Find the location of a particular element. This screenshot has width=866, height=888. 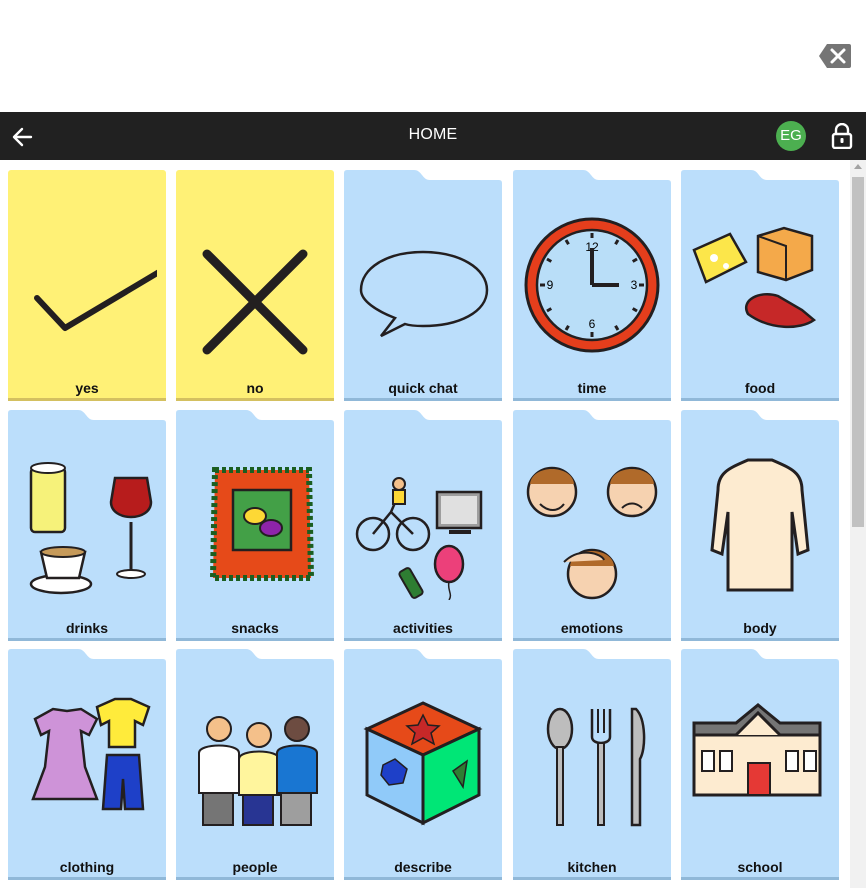

tile-people: people is located at coordinates (255, 764).